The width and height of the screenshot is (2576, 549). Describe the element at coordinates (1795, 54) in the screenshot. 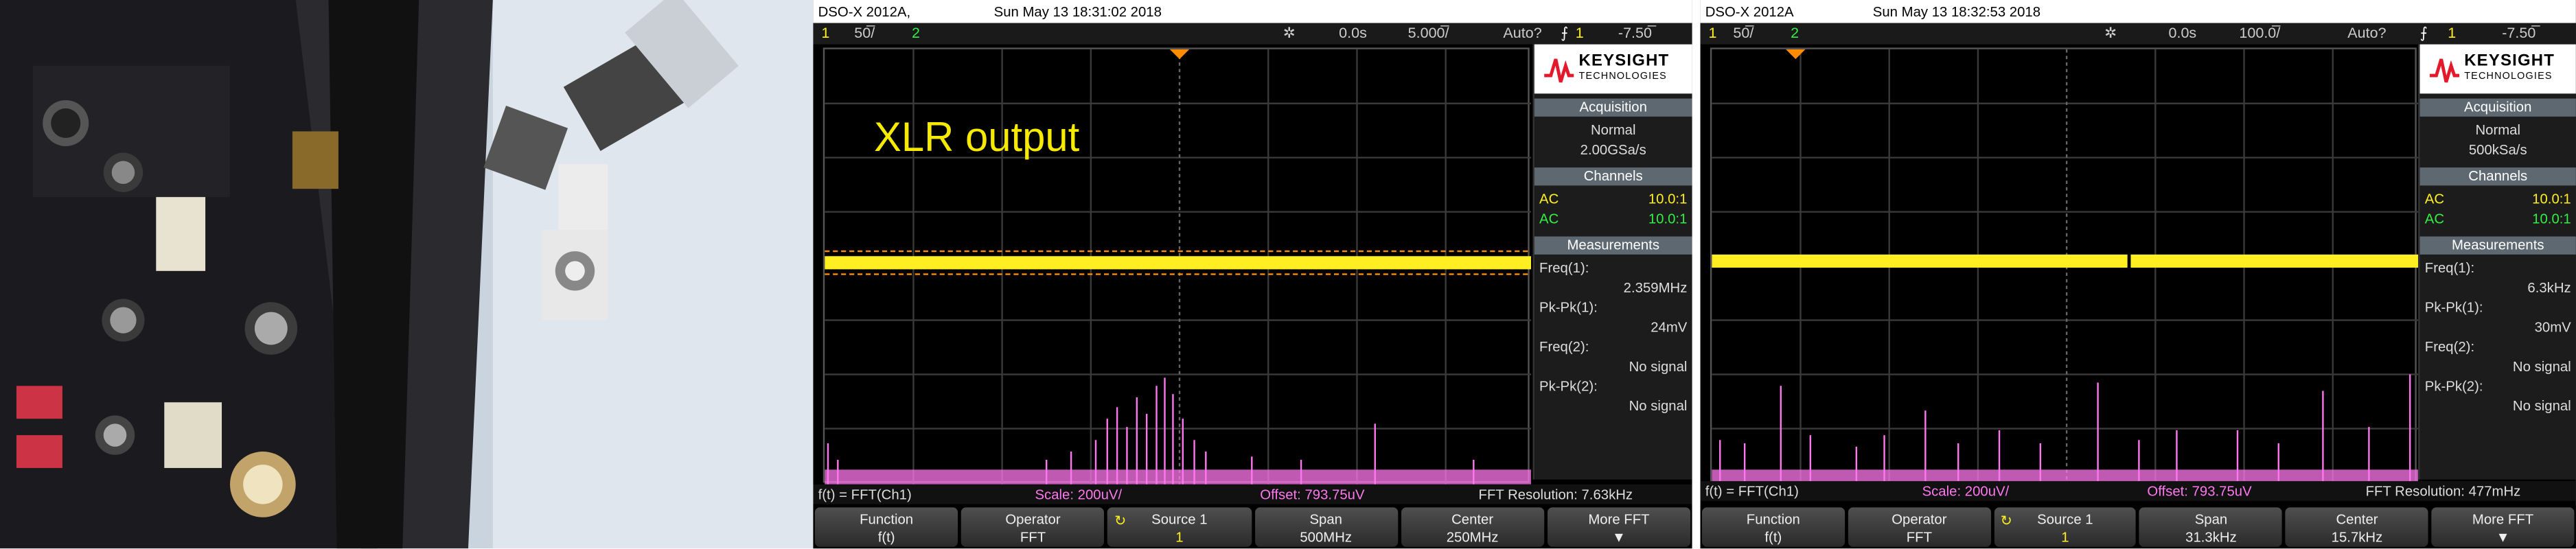

I see `trigger-marker` at that location.